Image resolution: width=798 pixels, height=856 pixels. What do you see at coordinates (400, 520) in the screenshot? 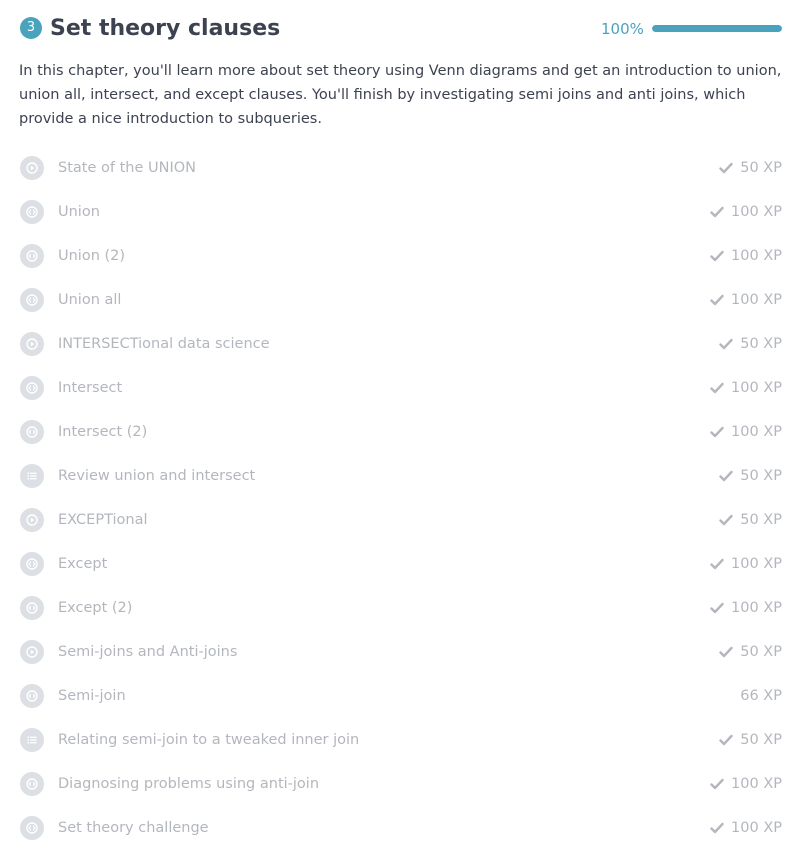
I see `lesson-item: EXCEPTional 50 XP` at bounding box center [400, 520].